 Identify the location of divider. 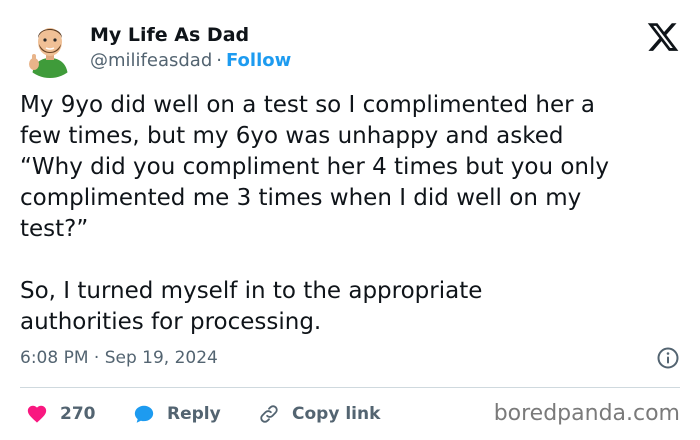
(350, 387).